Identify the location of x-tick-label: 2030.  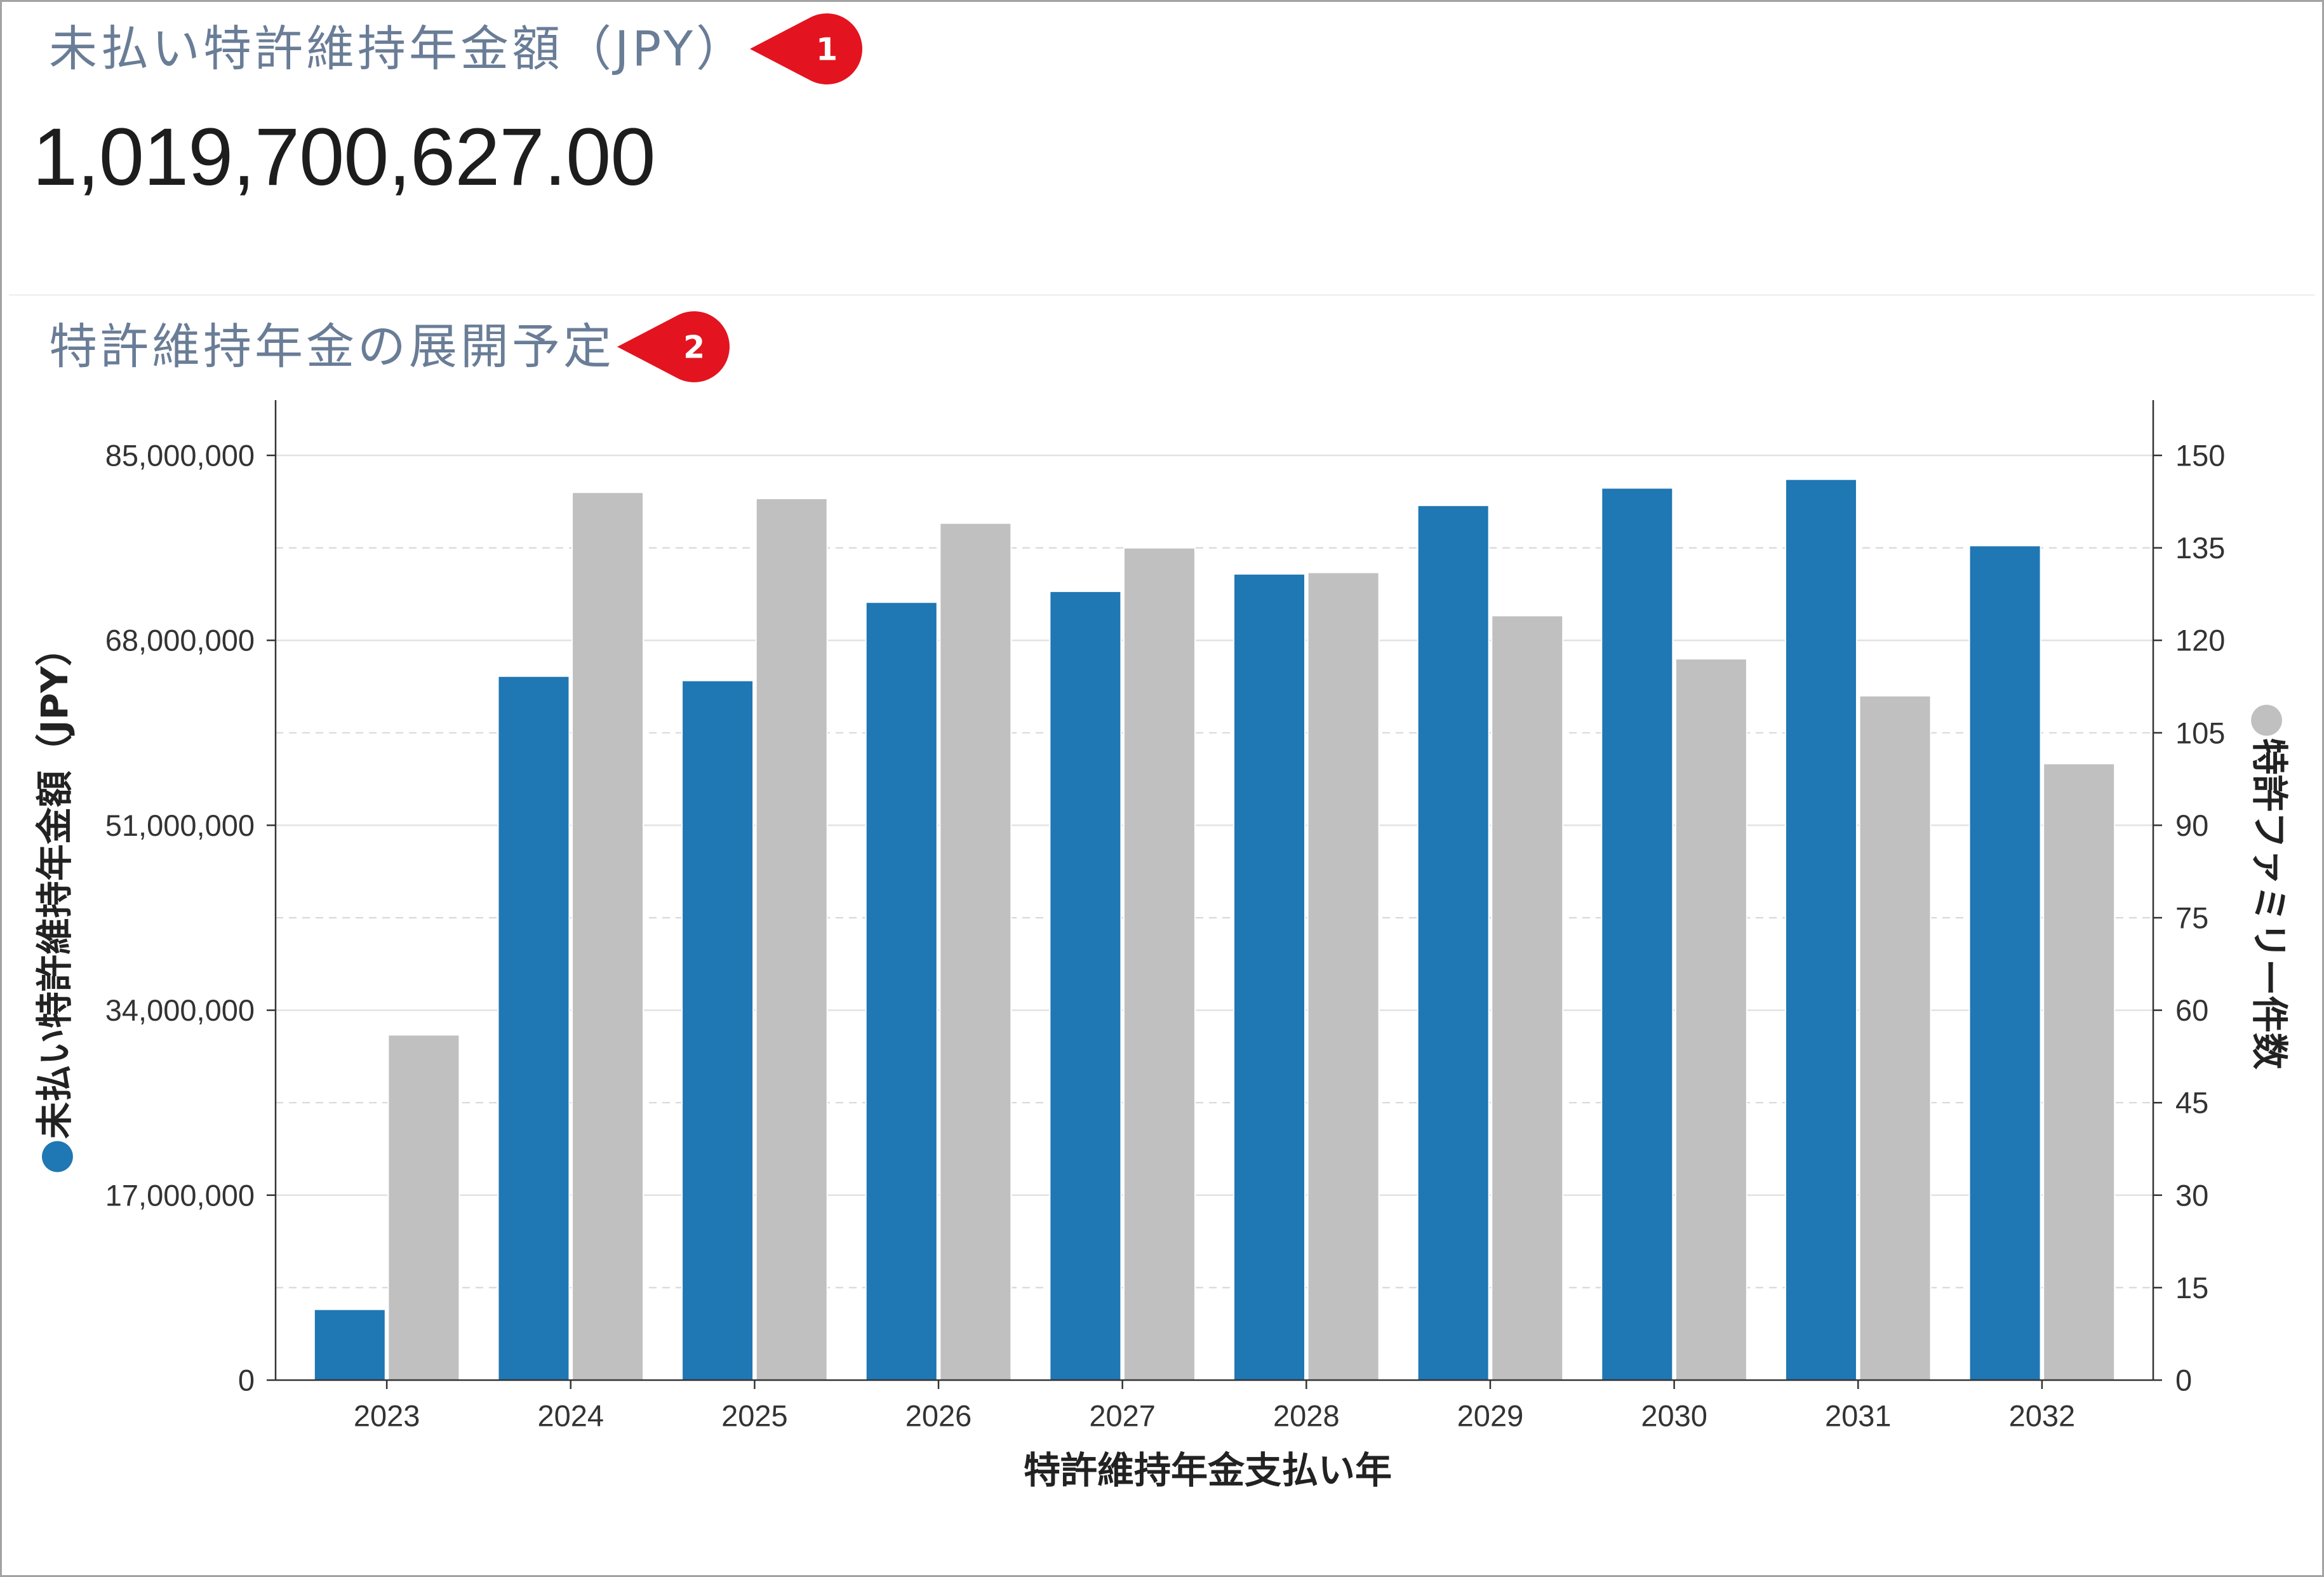
(1674, 1416).